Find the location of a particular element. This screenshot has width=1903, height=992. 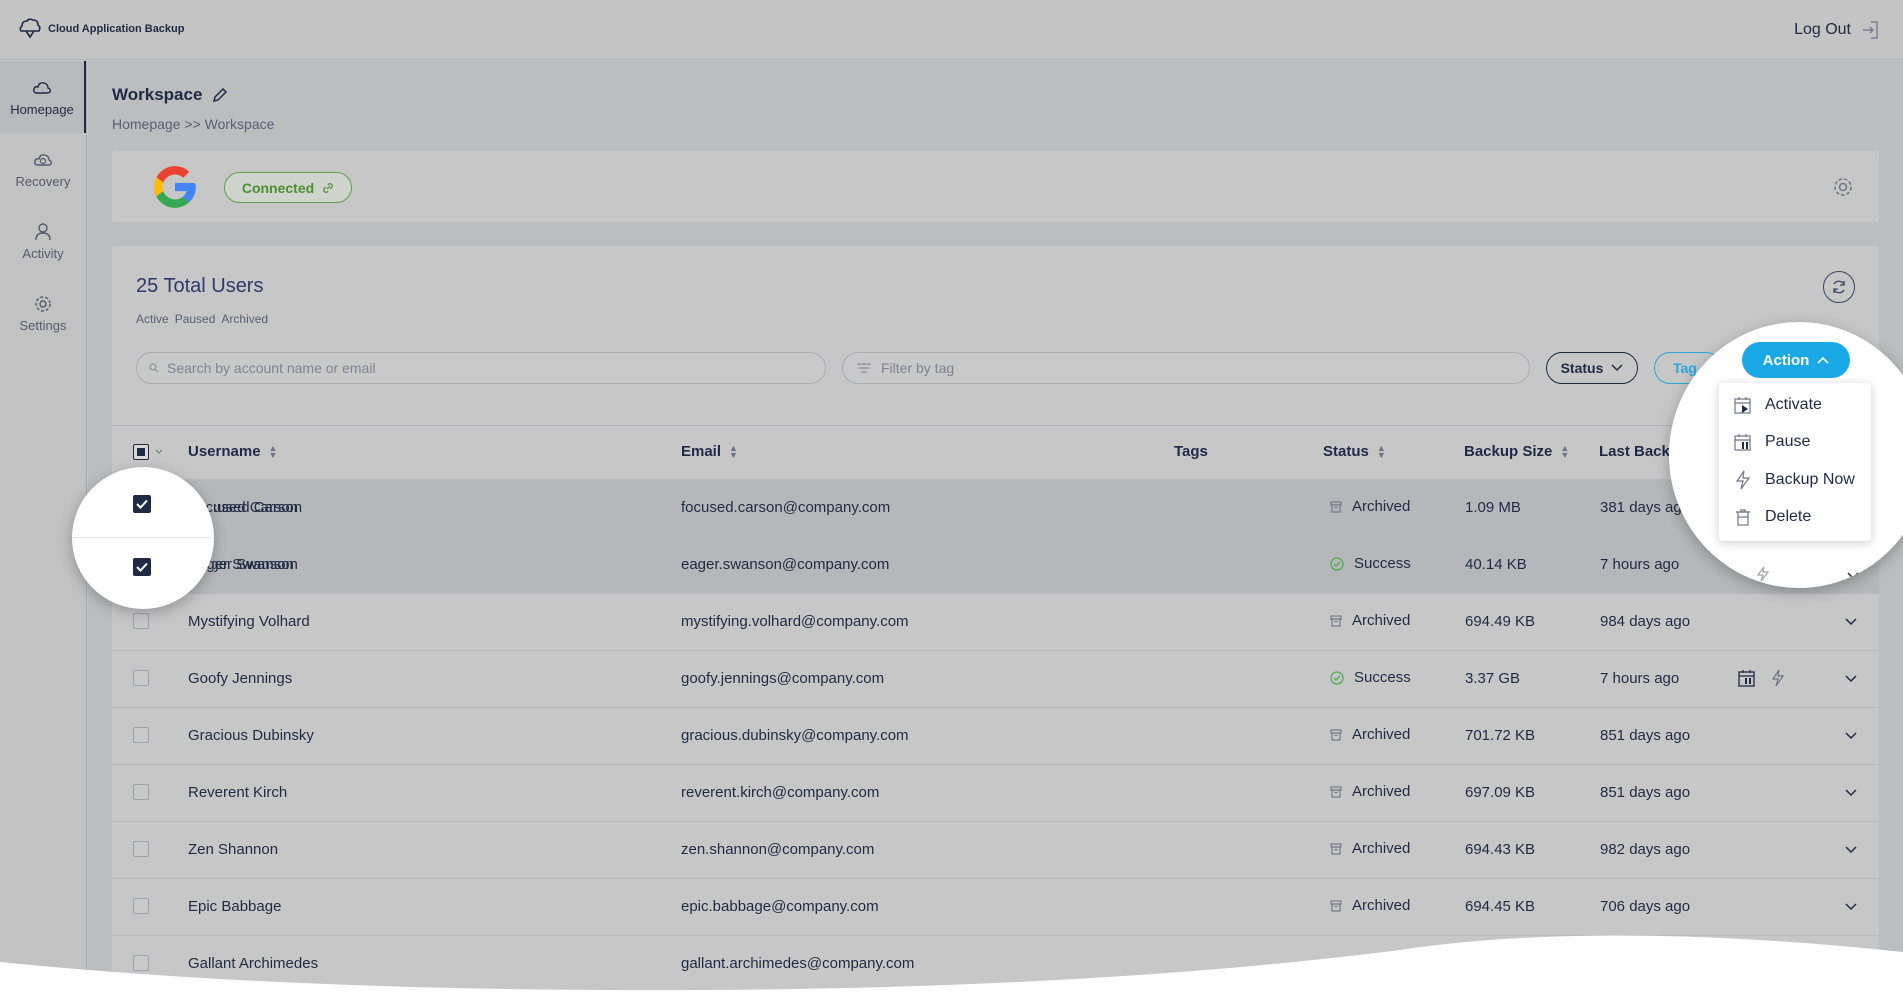

select-all-checkbox is located at coordinates (141, 452).